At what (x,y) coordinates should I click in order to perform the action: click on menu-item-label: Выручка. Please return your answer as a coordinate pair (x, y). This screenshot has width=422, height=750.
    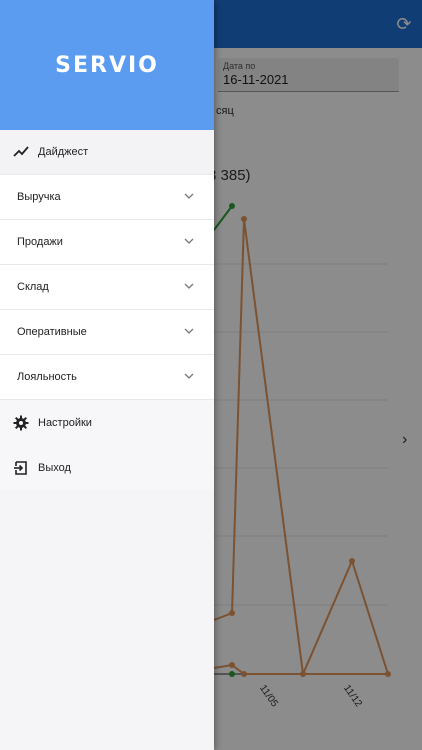
    Looking at the image, I should click on (39, 197).